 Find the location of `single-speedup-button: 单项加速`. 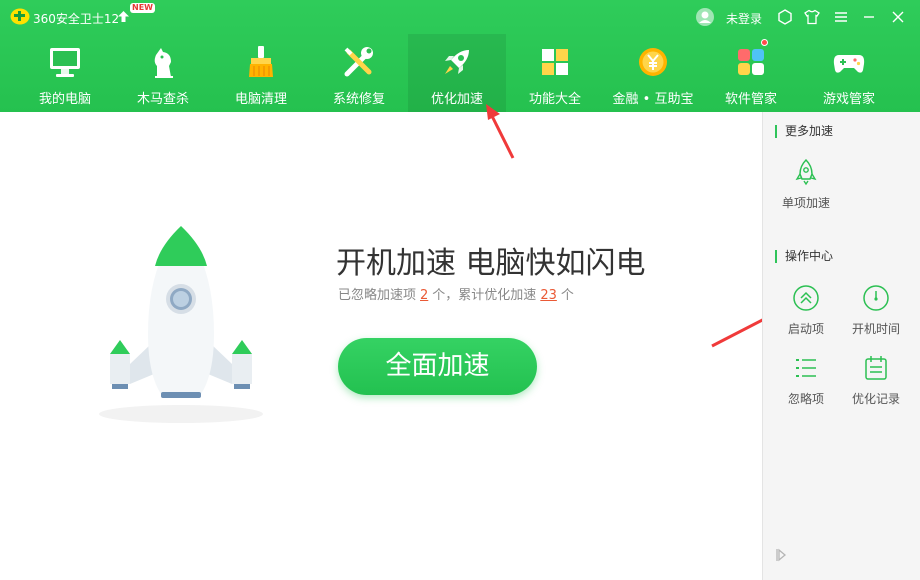

single-speedup-button: 单项加速 is located at coordinates (806, 189).